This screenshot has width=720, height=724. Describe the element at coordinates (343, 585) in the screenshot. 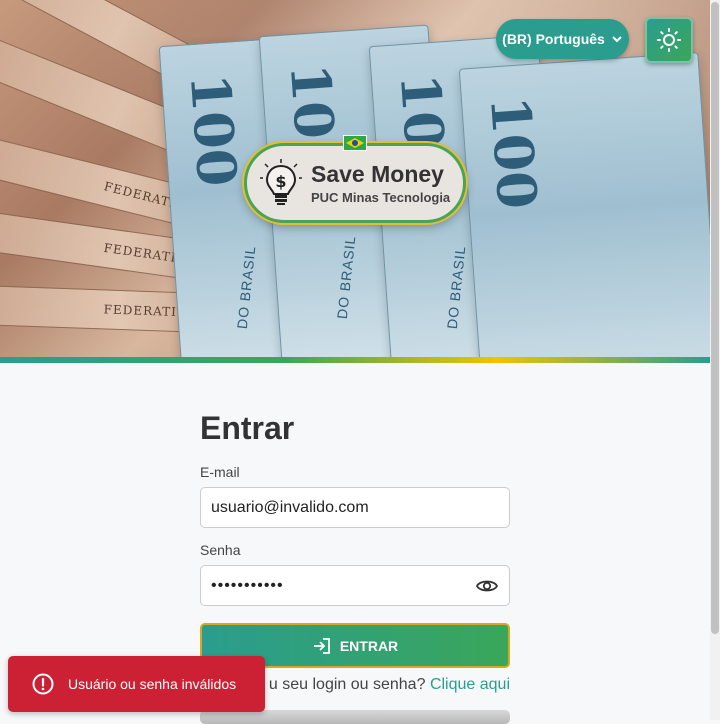

I see `password-field` at that location.